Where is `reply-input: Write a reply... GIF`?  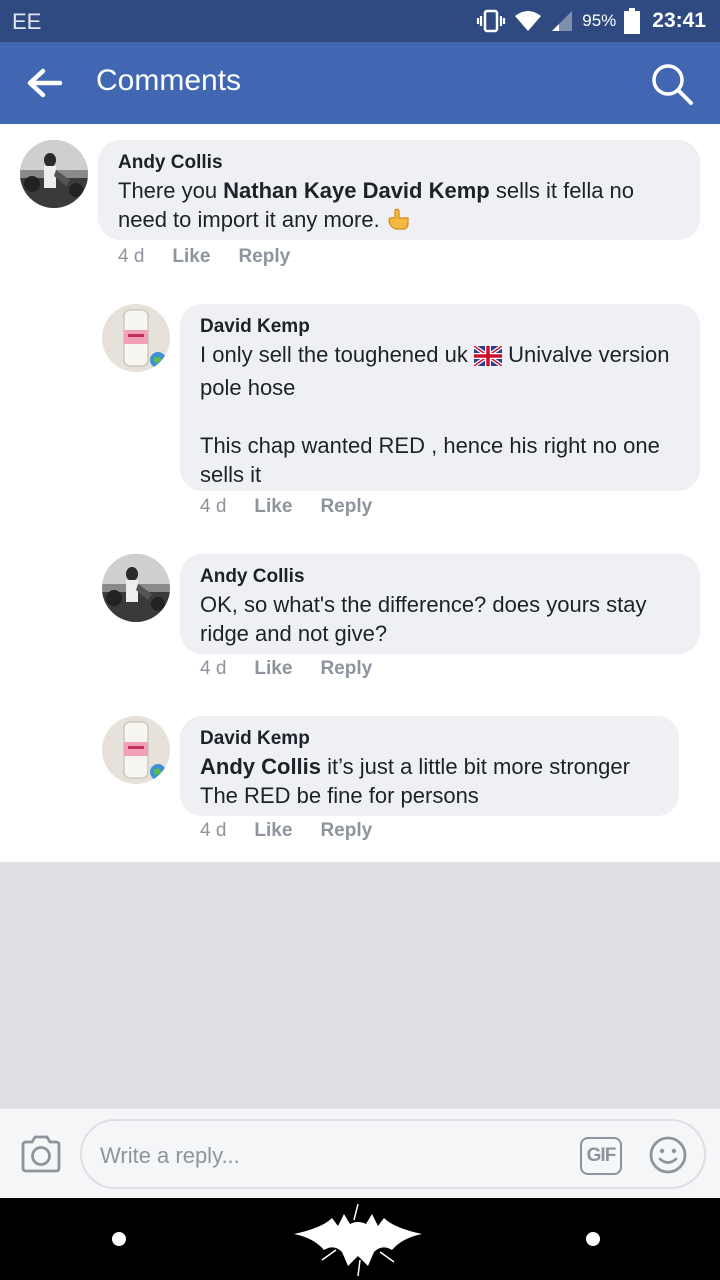
reply-input: Write a reply... GIF is located at coordinates (393, 1154).